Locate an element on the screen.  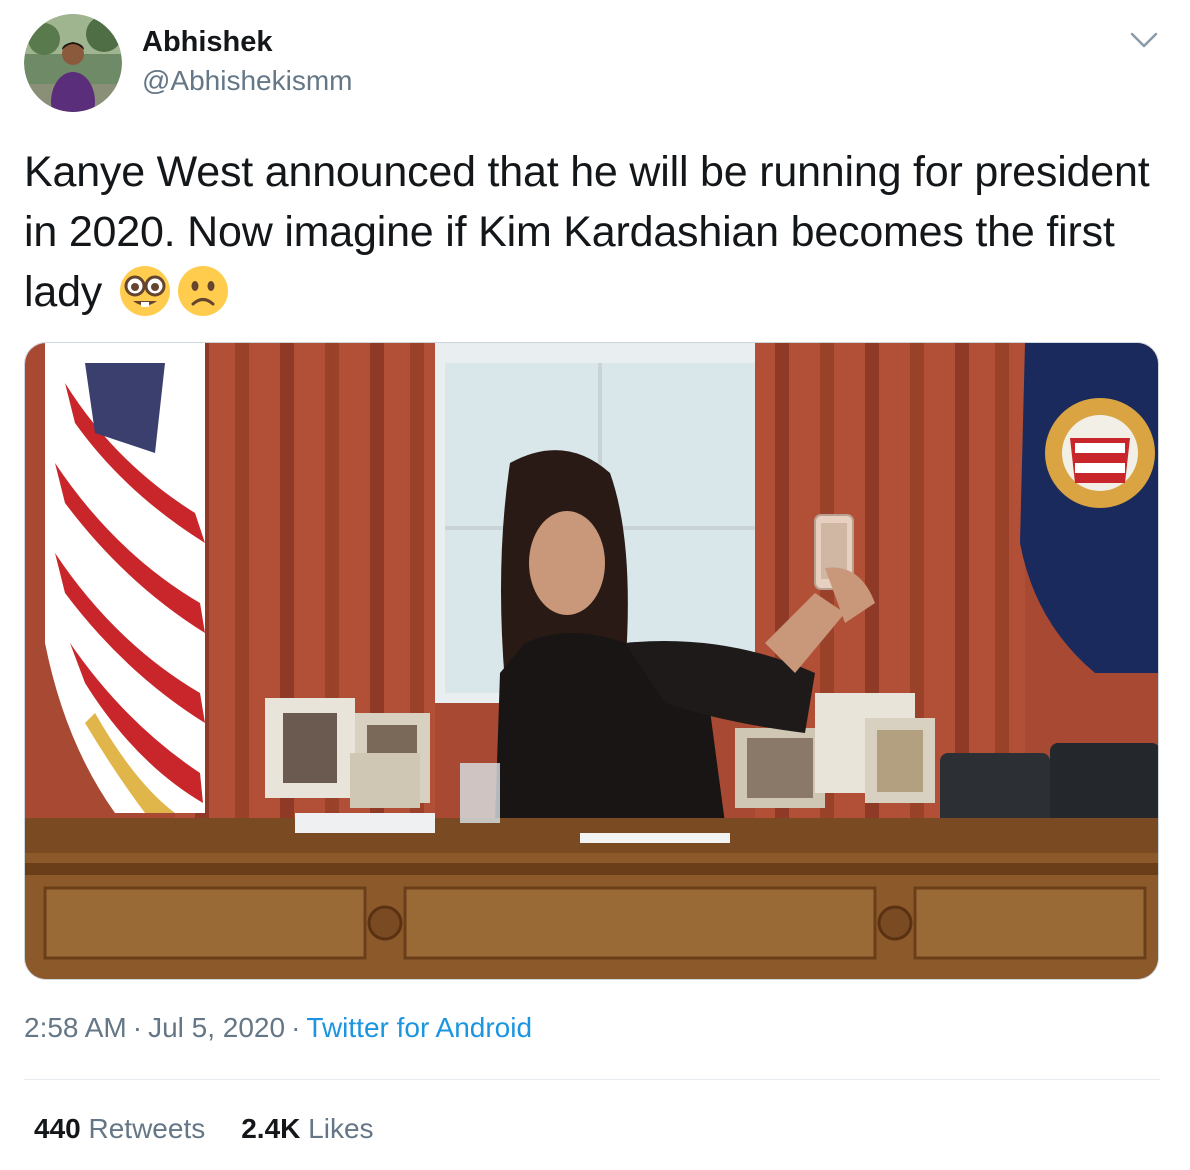
tweet-time: 2:58 AM is located at coordinates (75, 1027).